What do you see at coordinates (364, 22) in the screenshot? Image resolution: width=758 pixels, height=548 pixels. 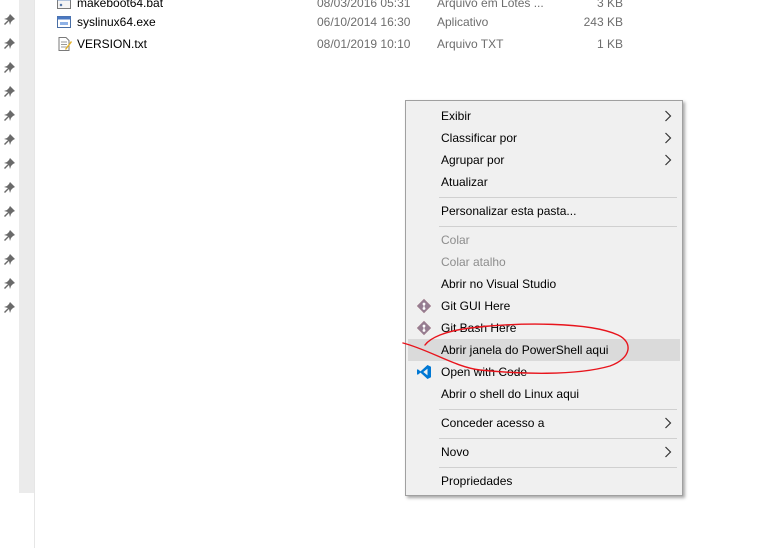 I see `file-date: 06/10/2014 16:30` at bounding box center [364, 22].